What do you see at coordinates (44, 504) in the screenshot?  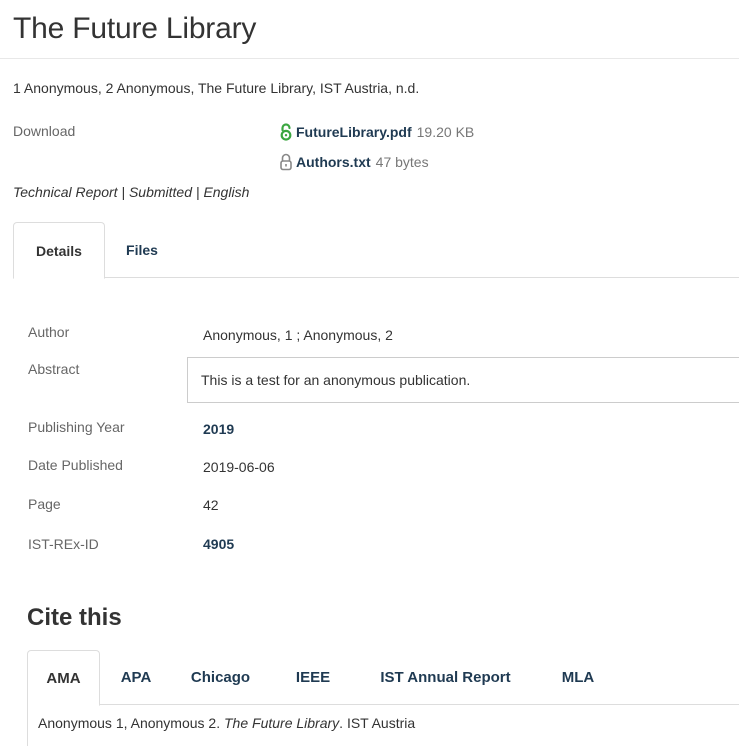 I see `page-label: Page` at bounding box center [44, 504].